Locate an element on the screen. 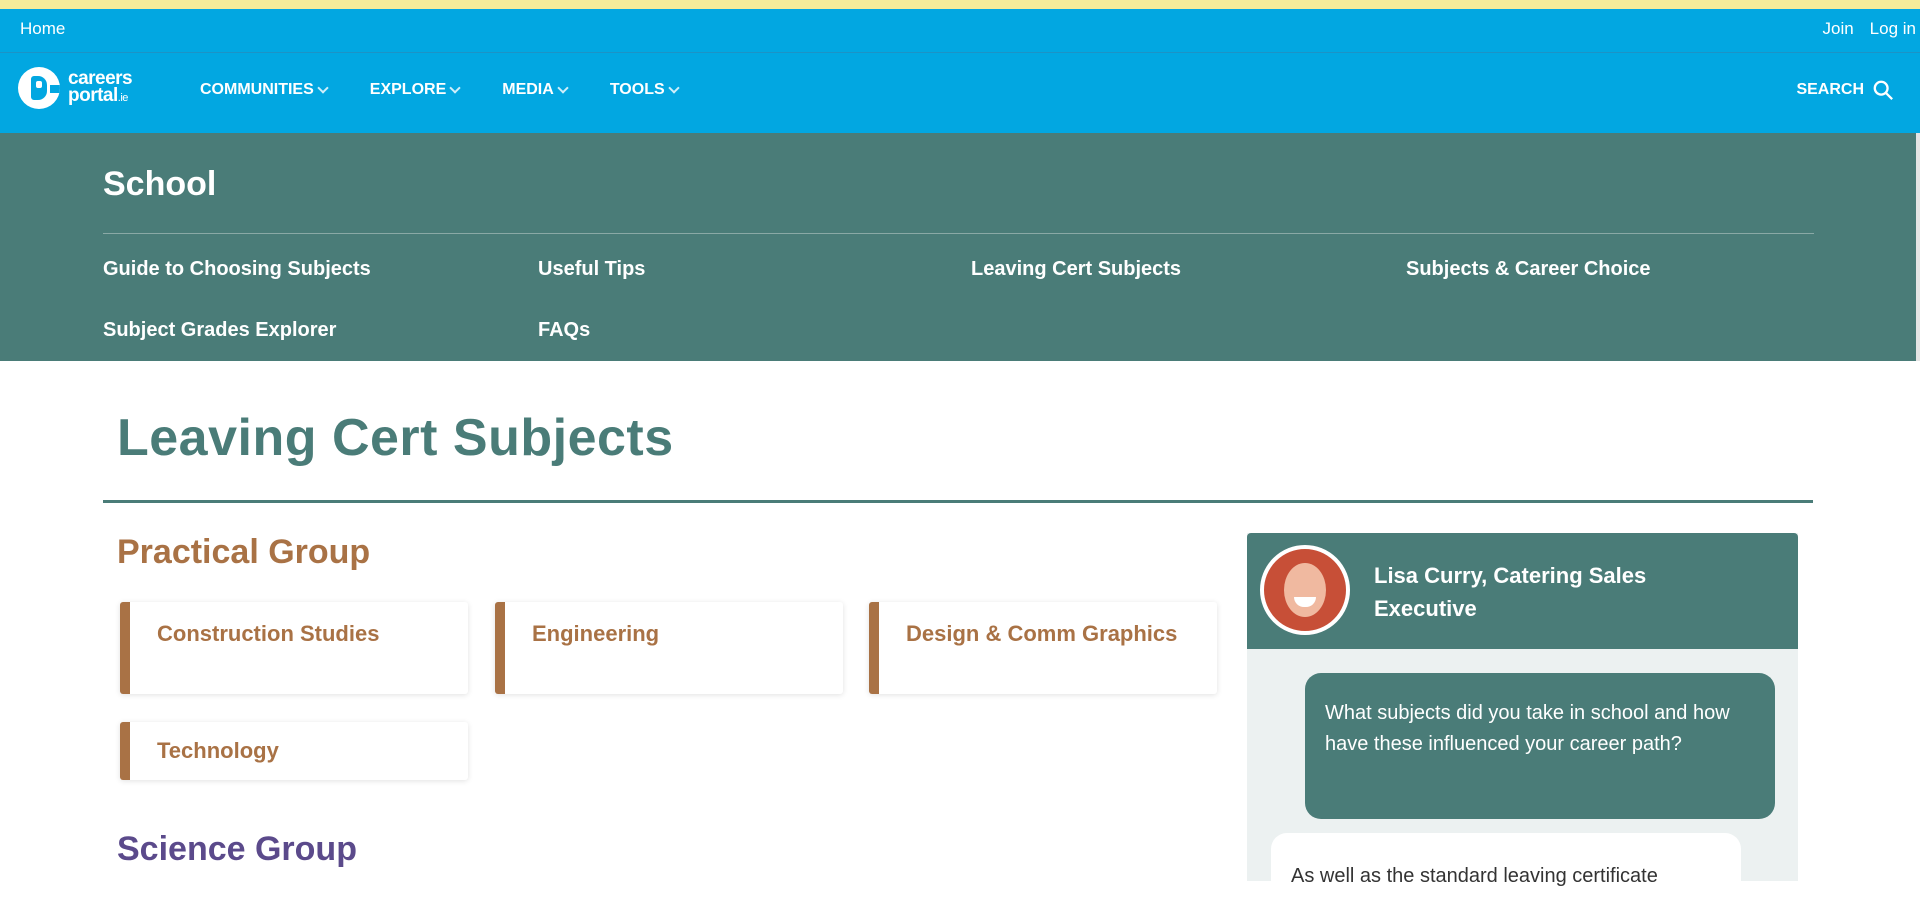 The image size is (1920, 913). subnav-useful-tips: Useful Tips is located at coordinates (591, 269).